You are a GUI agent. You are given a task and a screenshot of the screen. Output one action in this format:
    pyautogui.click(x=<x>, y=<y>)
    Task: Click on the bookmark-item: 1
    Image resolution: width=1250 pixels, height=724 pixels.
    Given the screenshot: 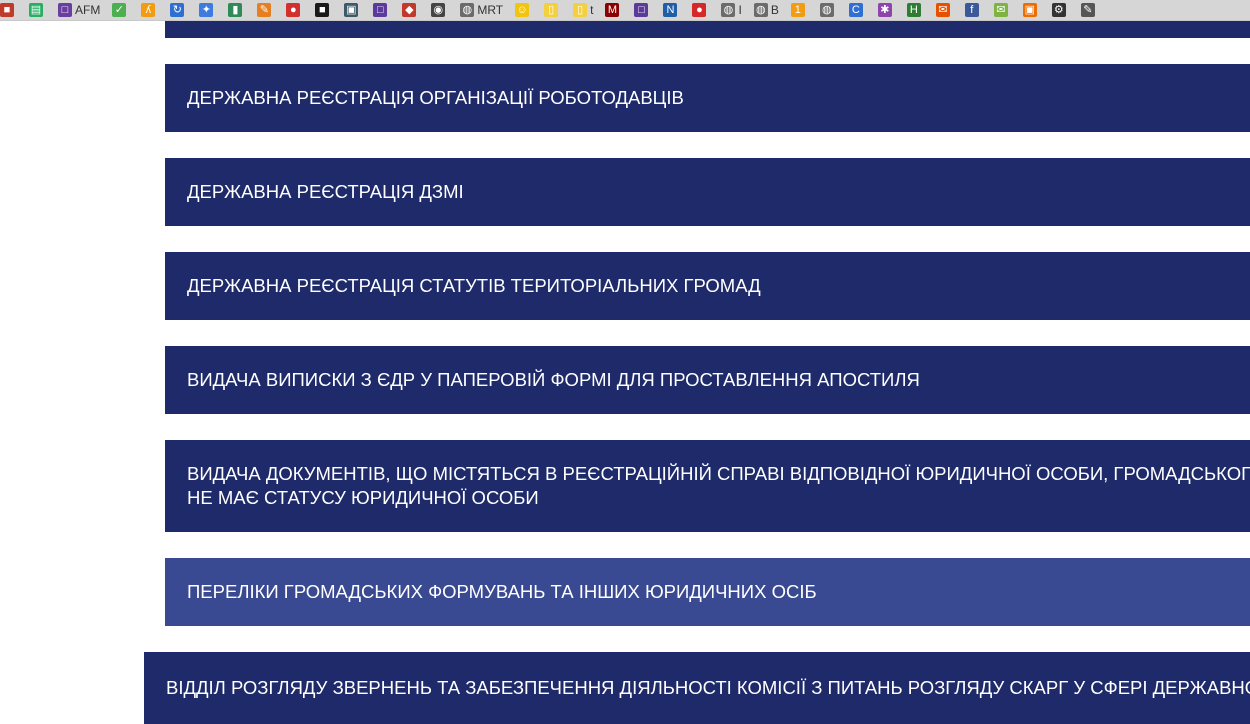 What is the action you would take?
    pyautogui.click(x=799, y=10)
    